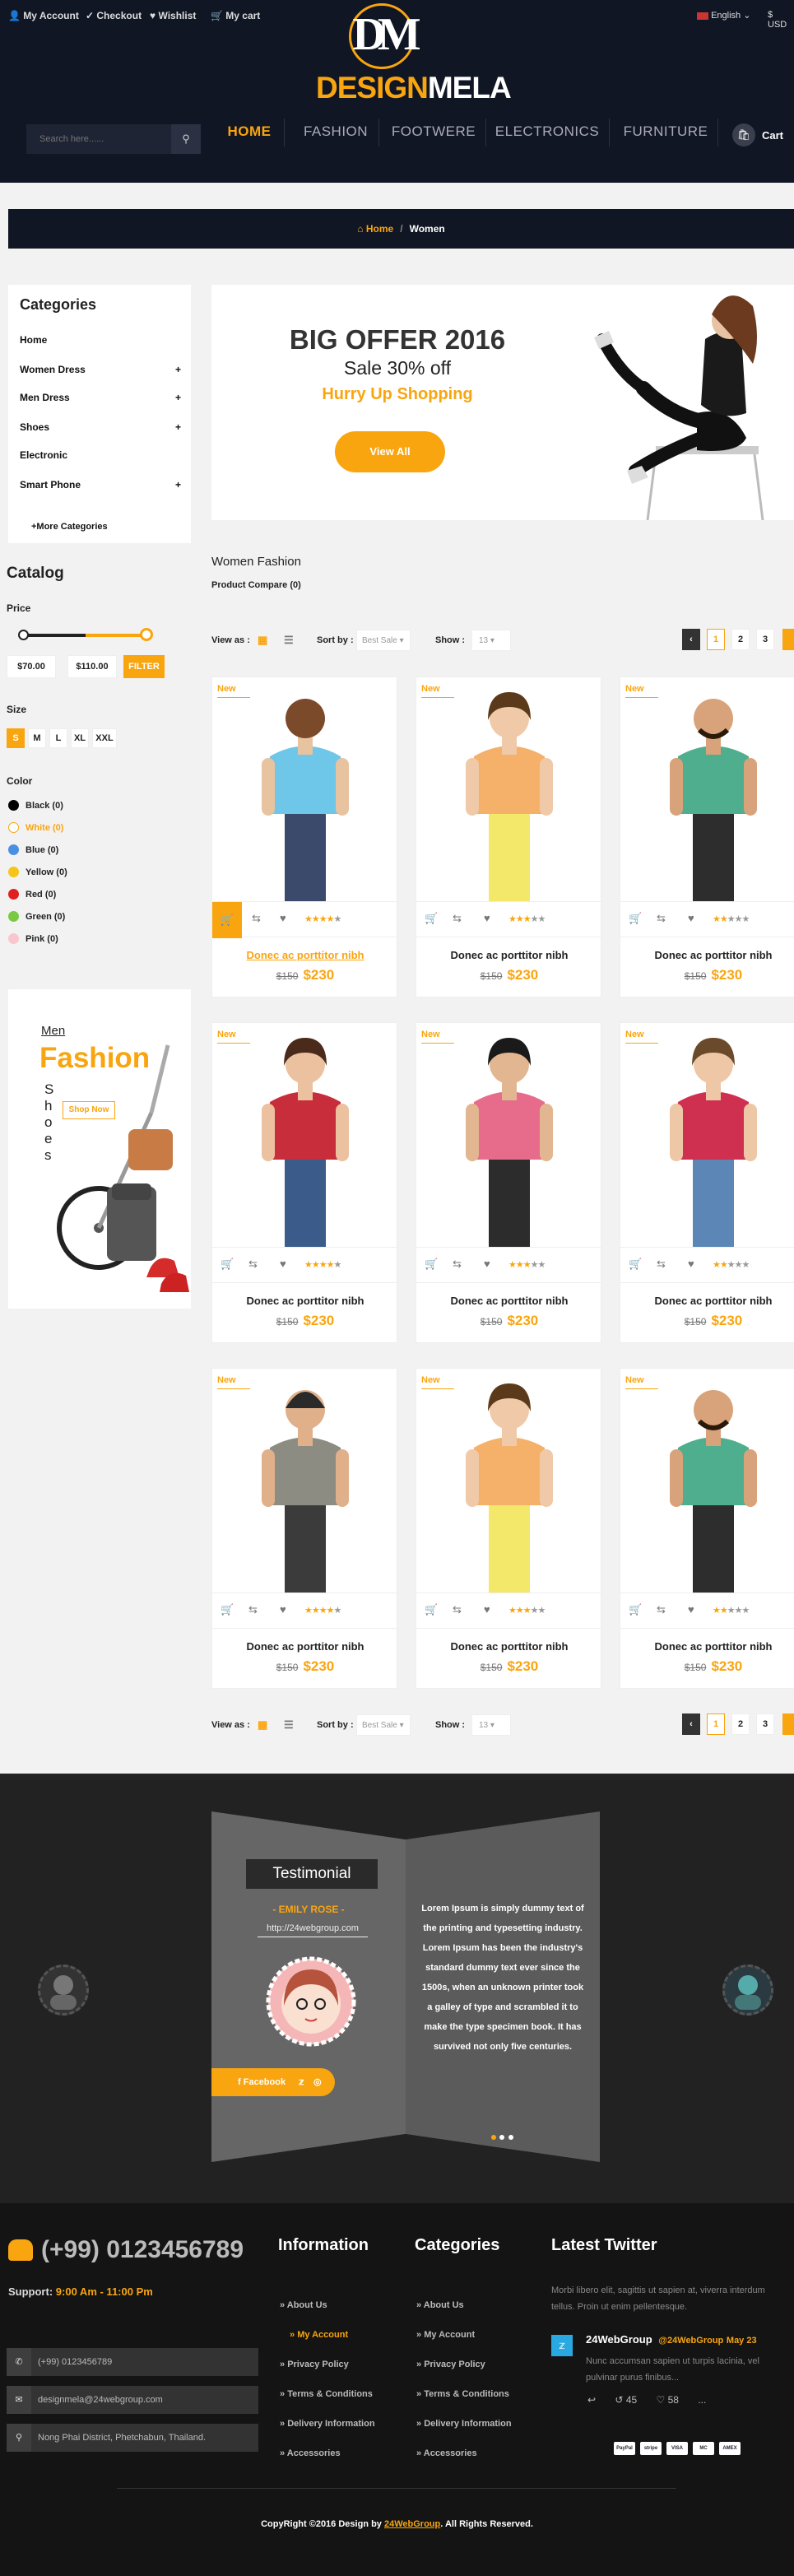  Describe the element at coordinates (262, 2082) in the screenshot. I see `facebook-link: f Facebook` at that location.